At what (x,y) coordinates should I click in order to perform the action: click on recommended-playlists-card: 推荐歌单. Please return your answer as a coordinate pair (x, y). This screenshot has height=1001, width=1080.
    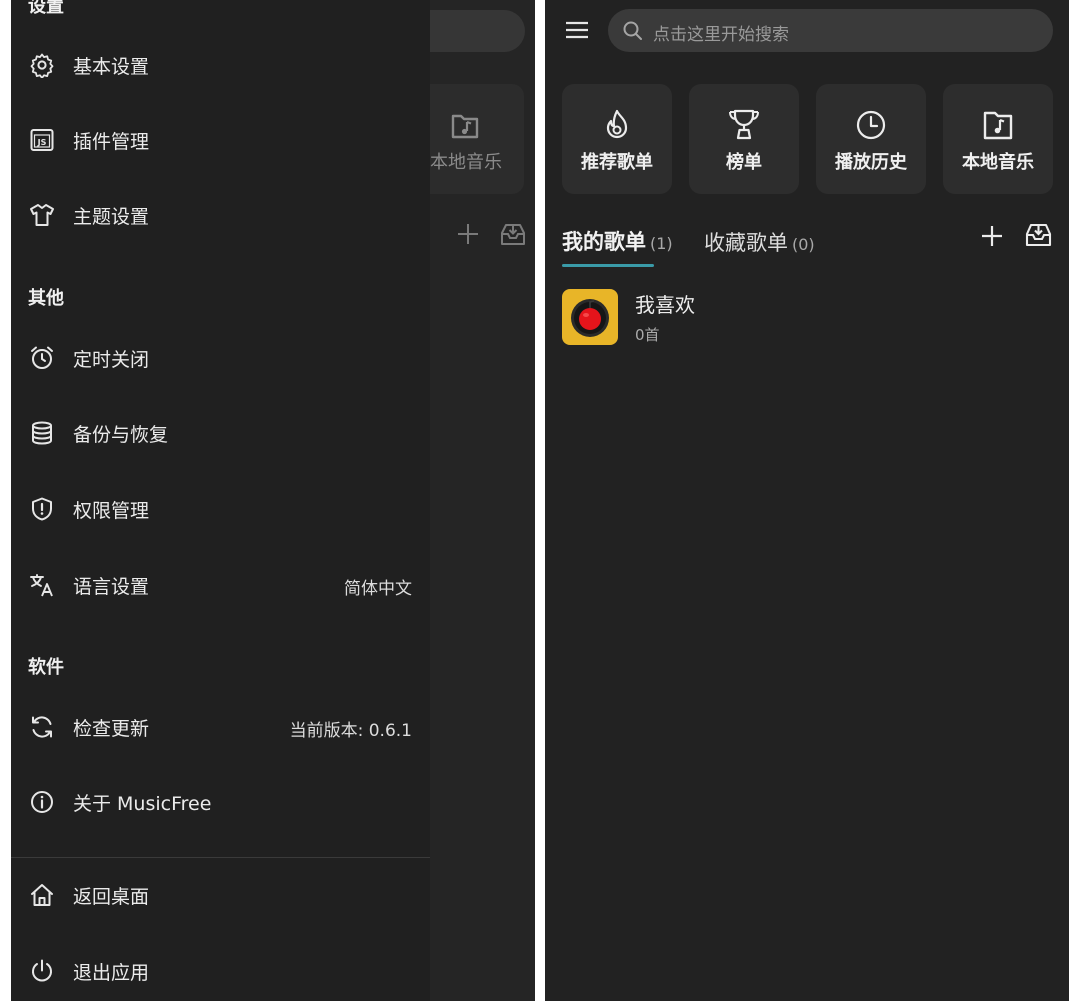
    Looking at the image, I should click on (617, 139).